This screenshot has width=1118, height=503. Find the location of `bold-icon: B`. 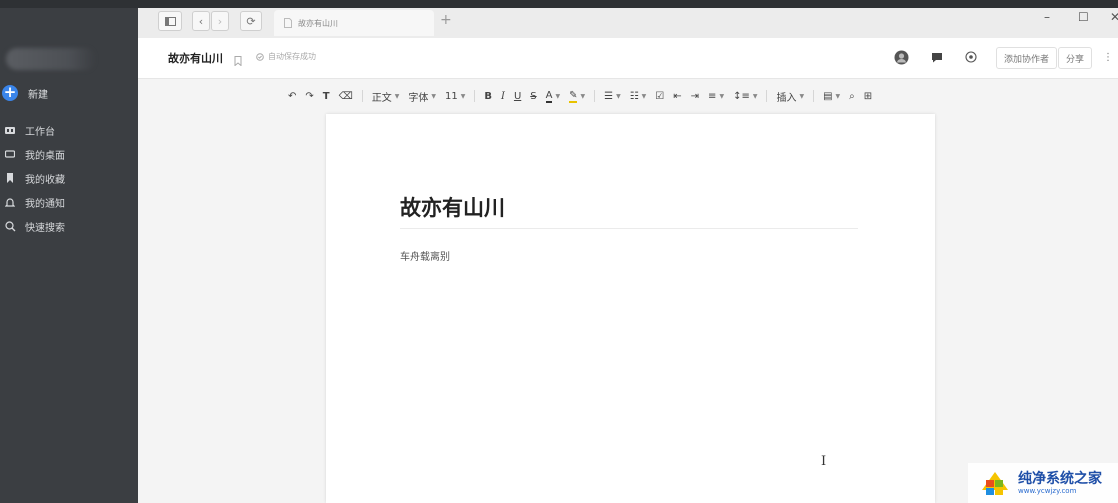

bold-icon: B is located at coordinates (488, 96).